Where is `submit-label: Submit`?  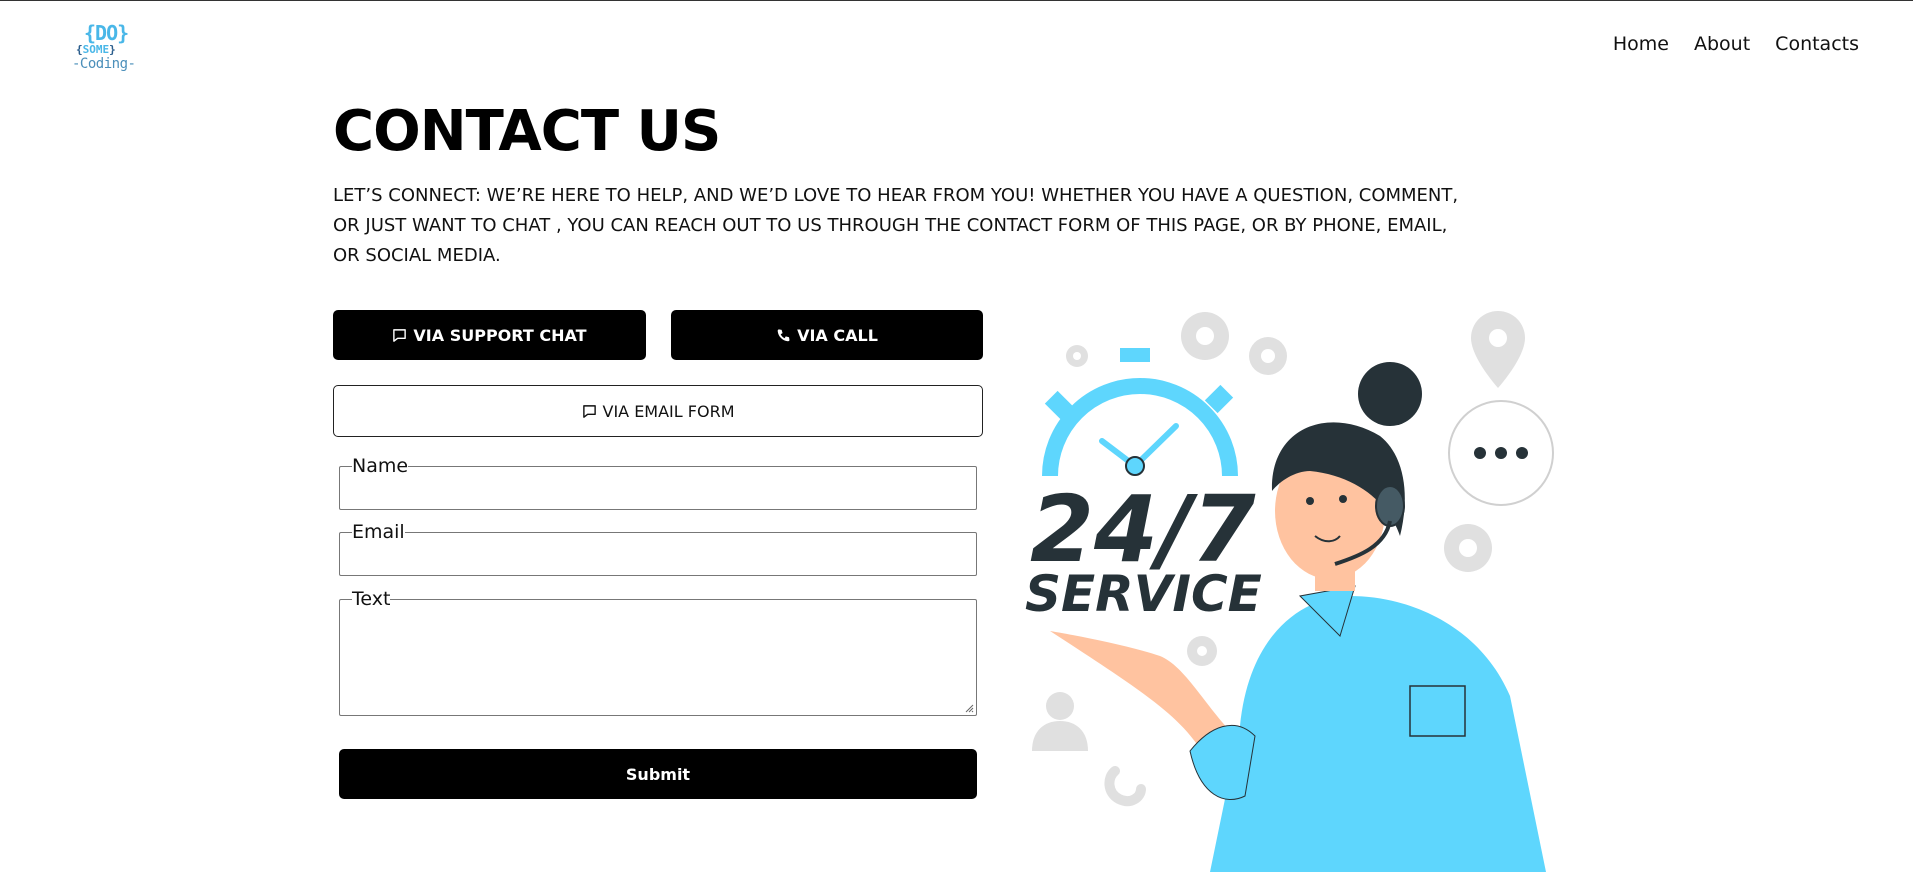 submit-label: Submit is located at coordinates (658, 774).